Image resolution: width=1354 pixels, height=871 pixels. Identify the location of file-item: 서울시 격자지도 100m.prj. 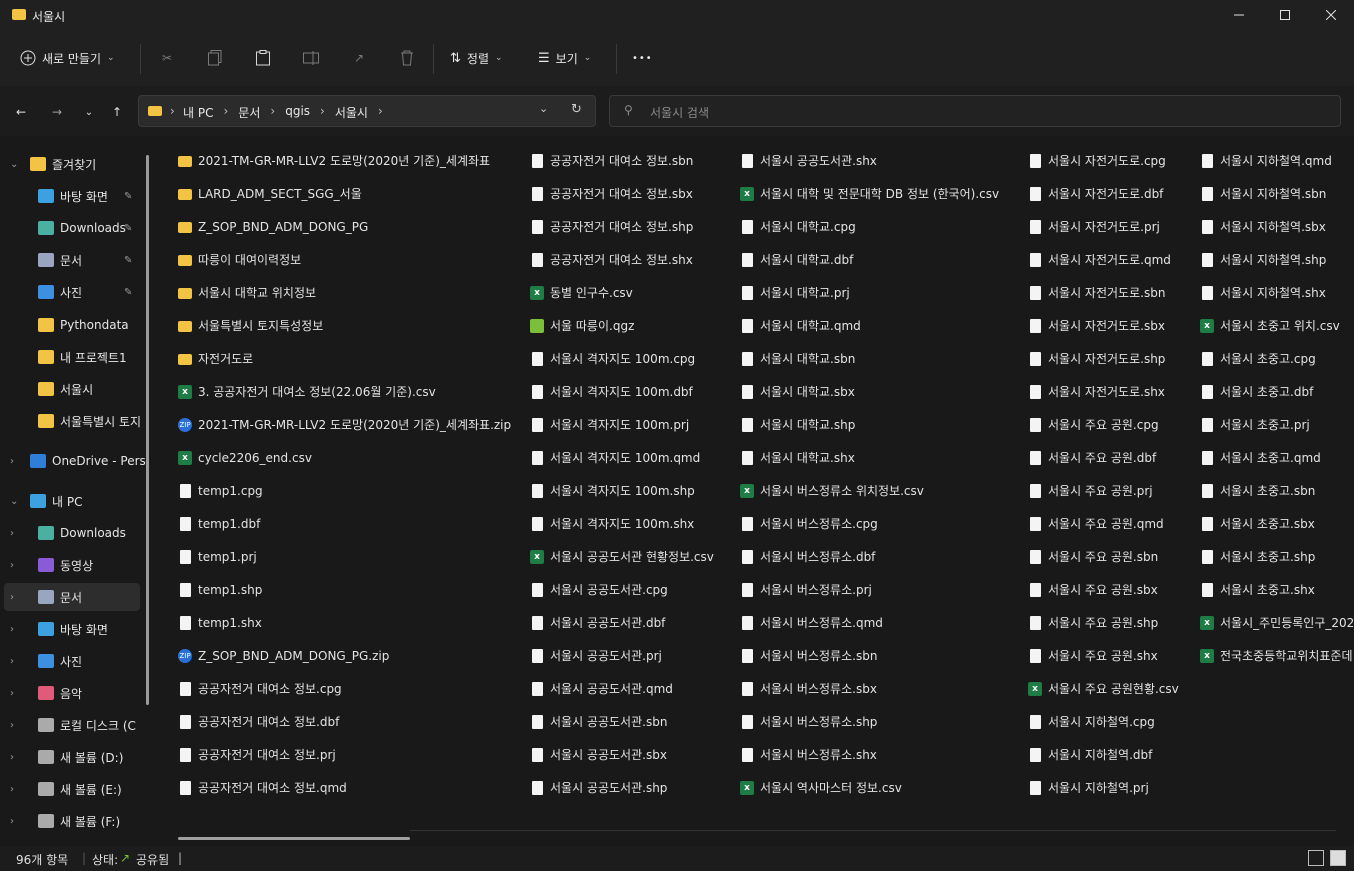
(609, 424).